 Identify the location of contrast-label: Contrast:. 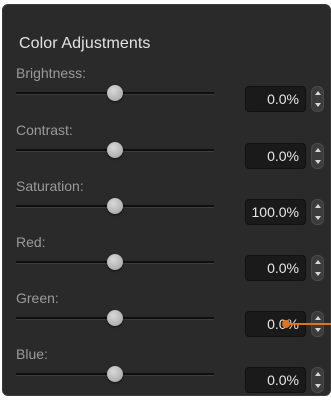
(44, 130).